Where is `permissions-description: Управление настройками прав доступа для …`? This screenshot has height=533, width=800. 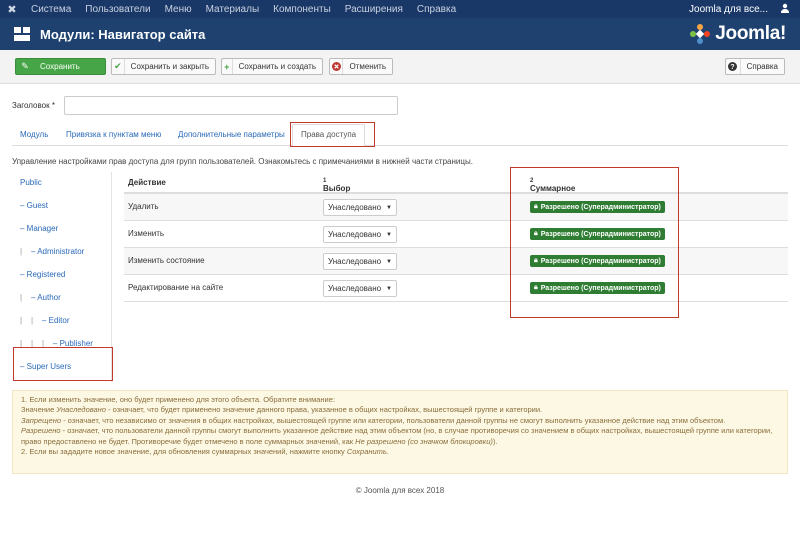 permissions-description: Управление настройками прав доступа для … is located at coordinates (242, 161).